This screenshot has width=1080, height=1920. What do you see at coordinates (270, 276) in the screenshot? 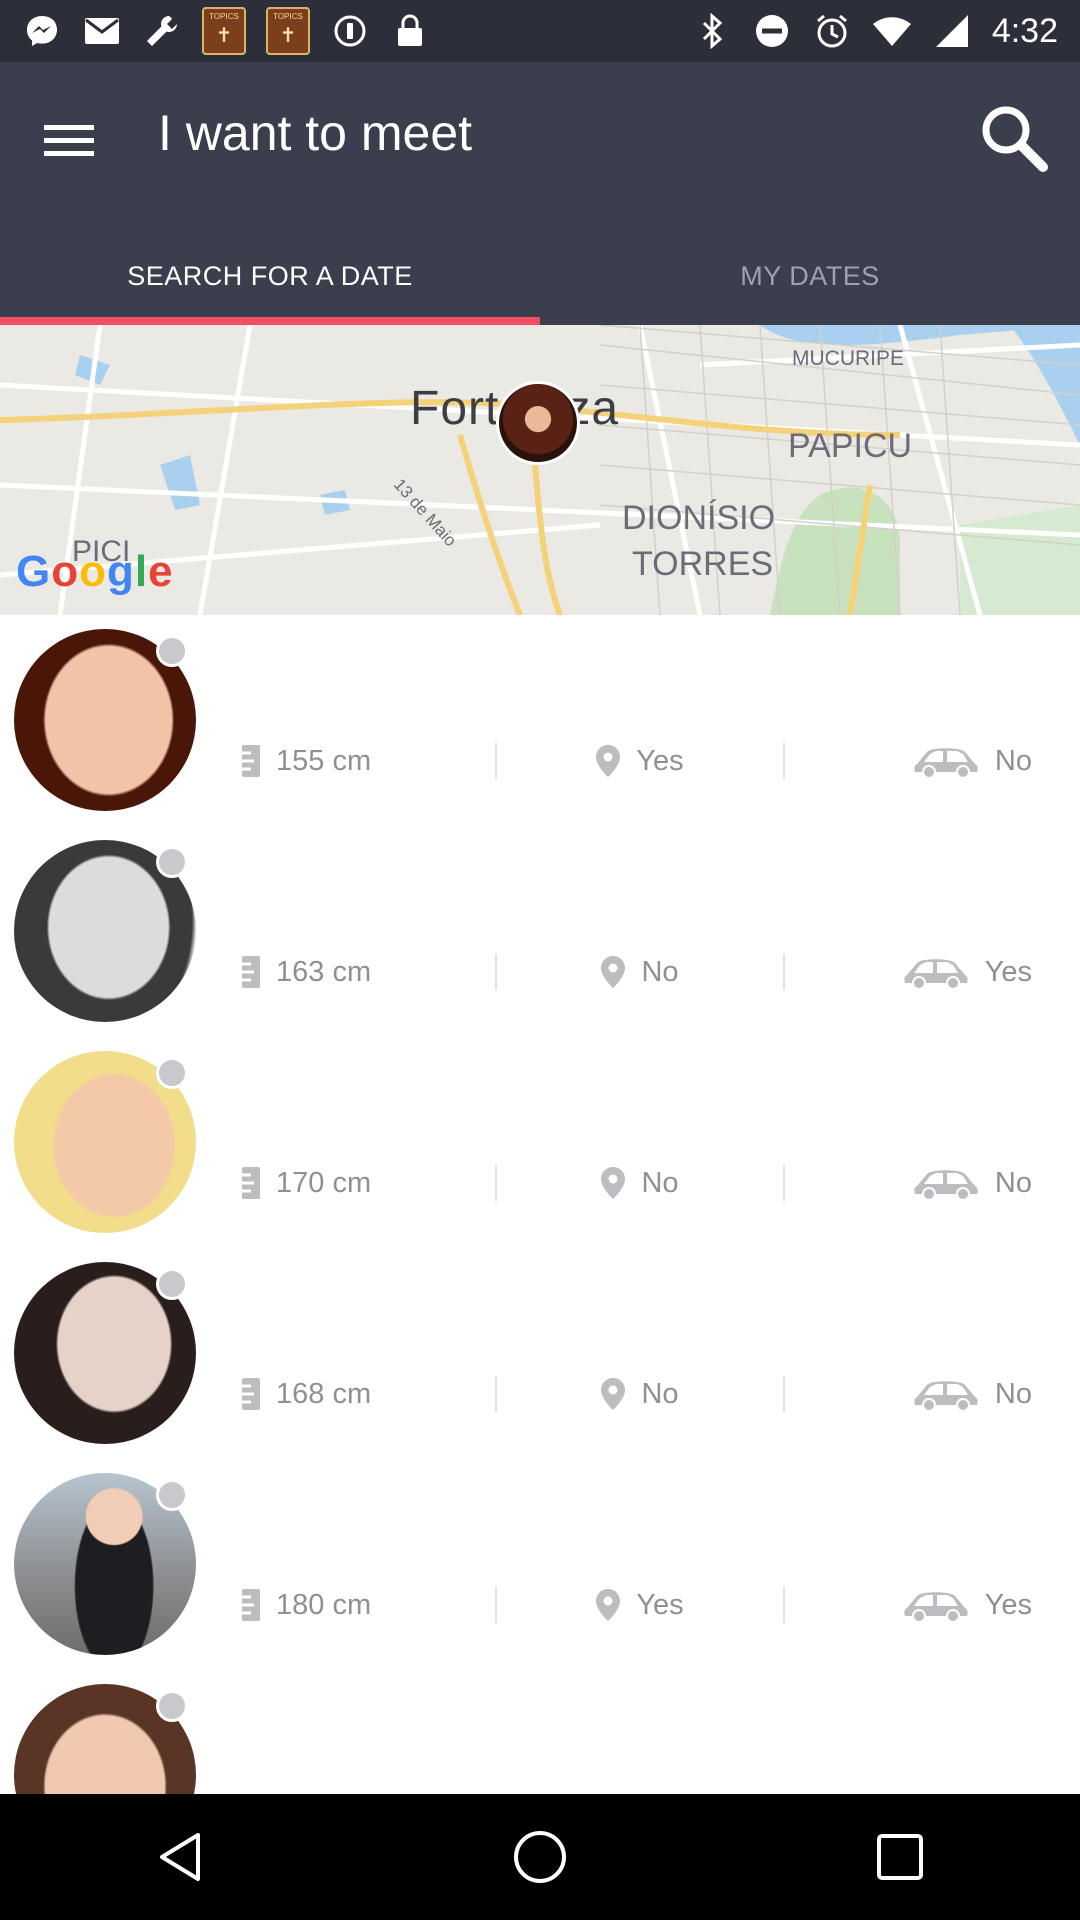
I see `tab-search-for-a-date: SEARCH FOR A DATE` at bounding box center [270, 276].